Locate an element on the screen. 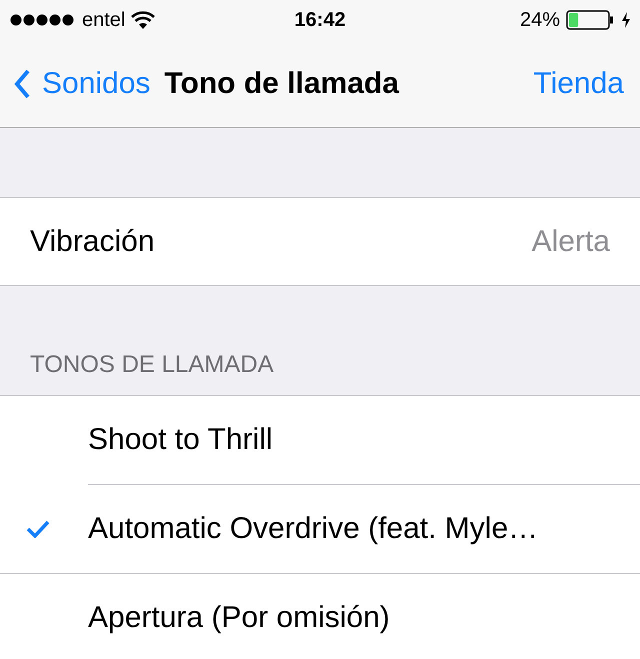 The width and height of the screenshot is (640, 659). chevron-icon is located at coordinates (22, 83).